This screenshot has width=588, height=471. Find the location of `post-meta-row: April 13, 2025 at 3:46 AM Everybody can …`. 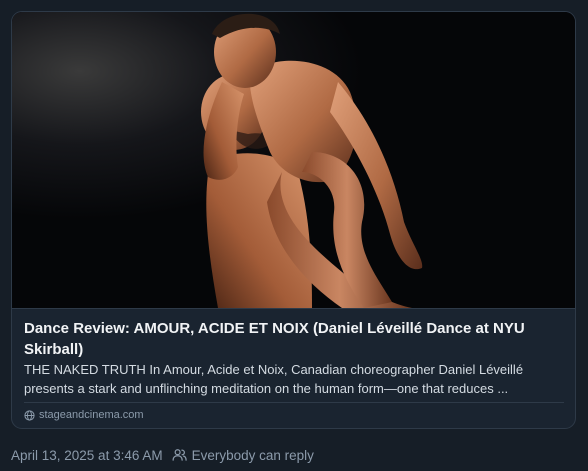

post-meta-row: April 13, 2025 at 3:46 AM Everybody can … is located at coordinates (162, 455).